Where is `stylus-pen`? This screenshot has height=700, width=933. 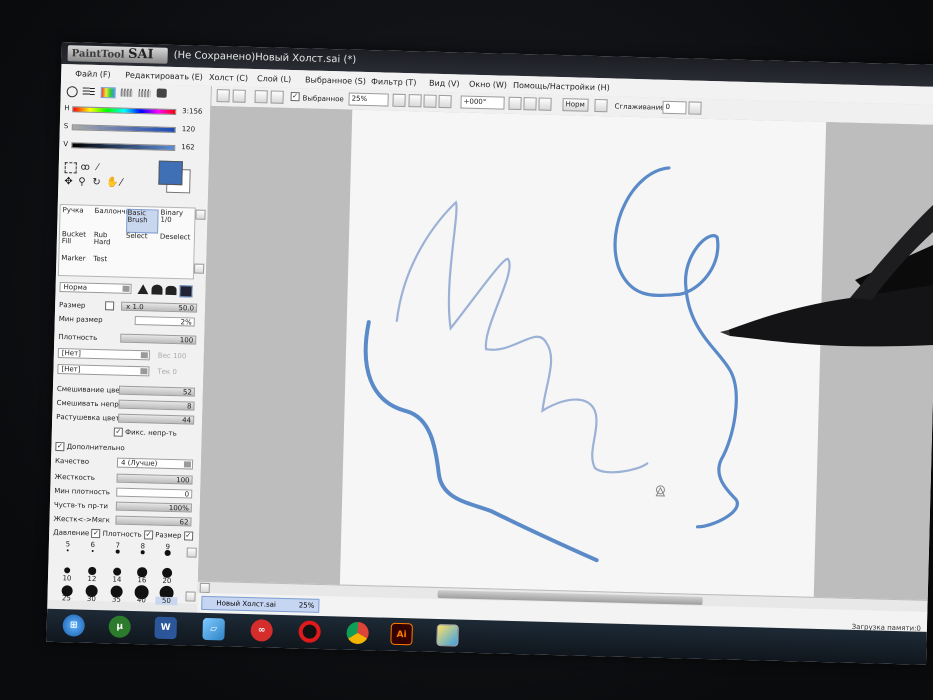
stylus-pen is located at coordinates (826, 276).